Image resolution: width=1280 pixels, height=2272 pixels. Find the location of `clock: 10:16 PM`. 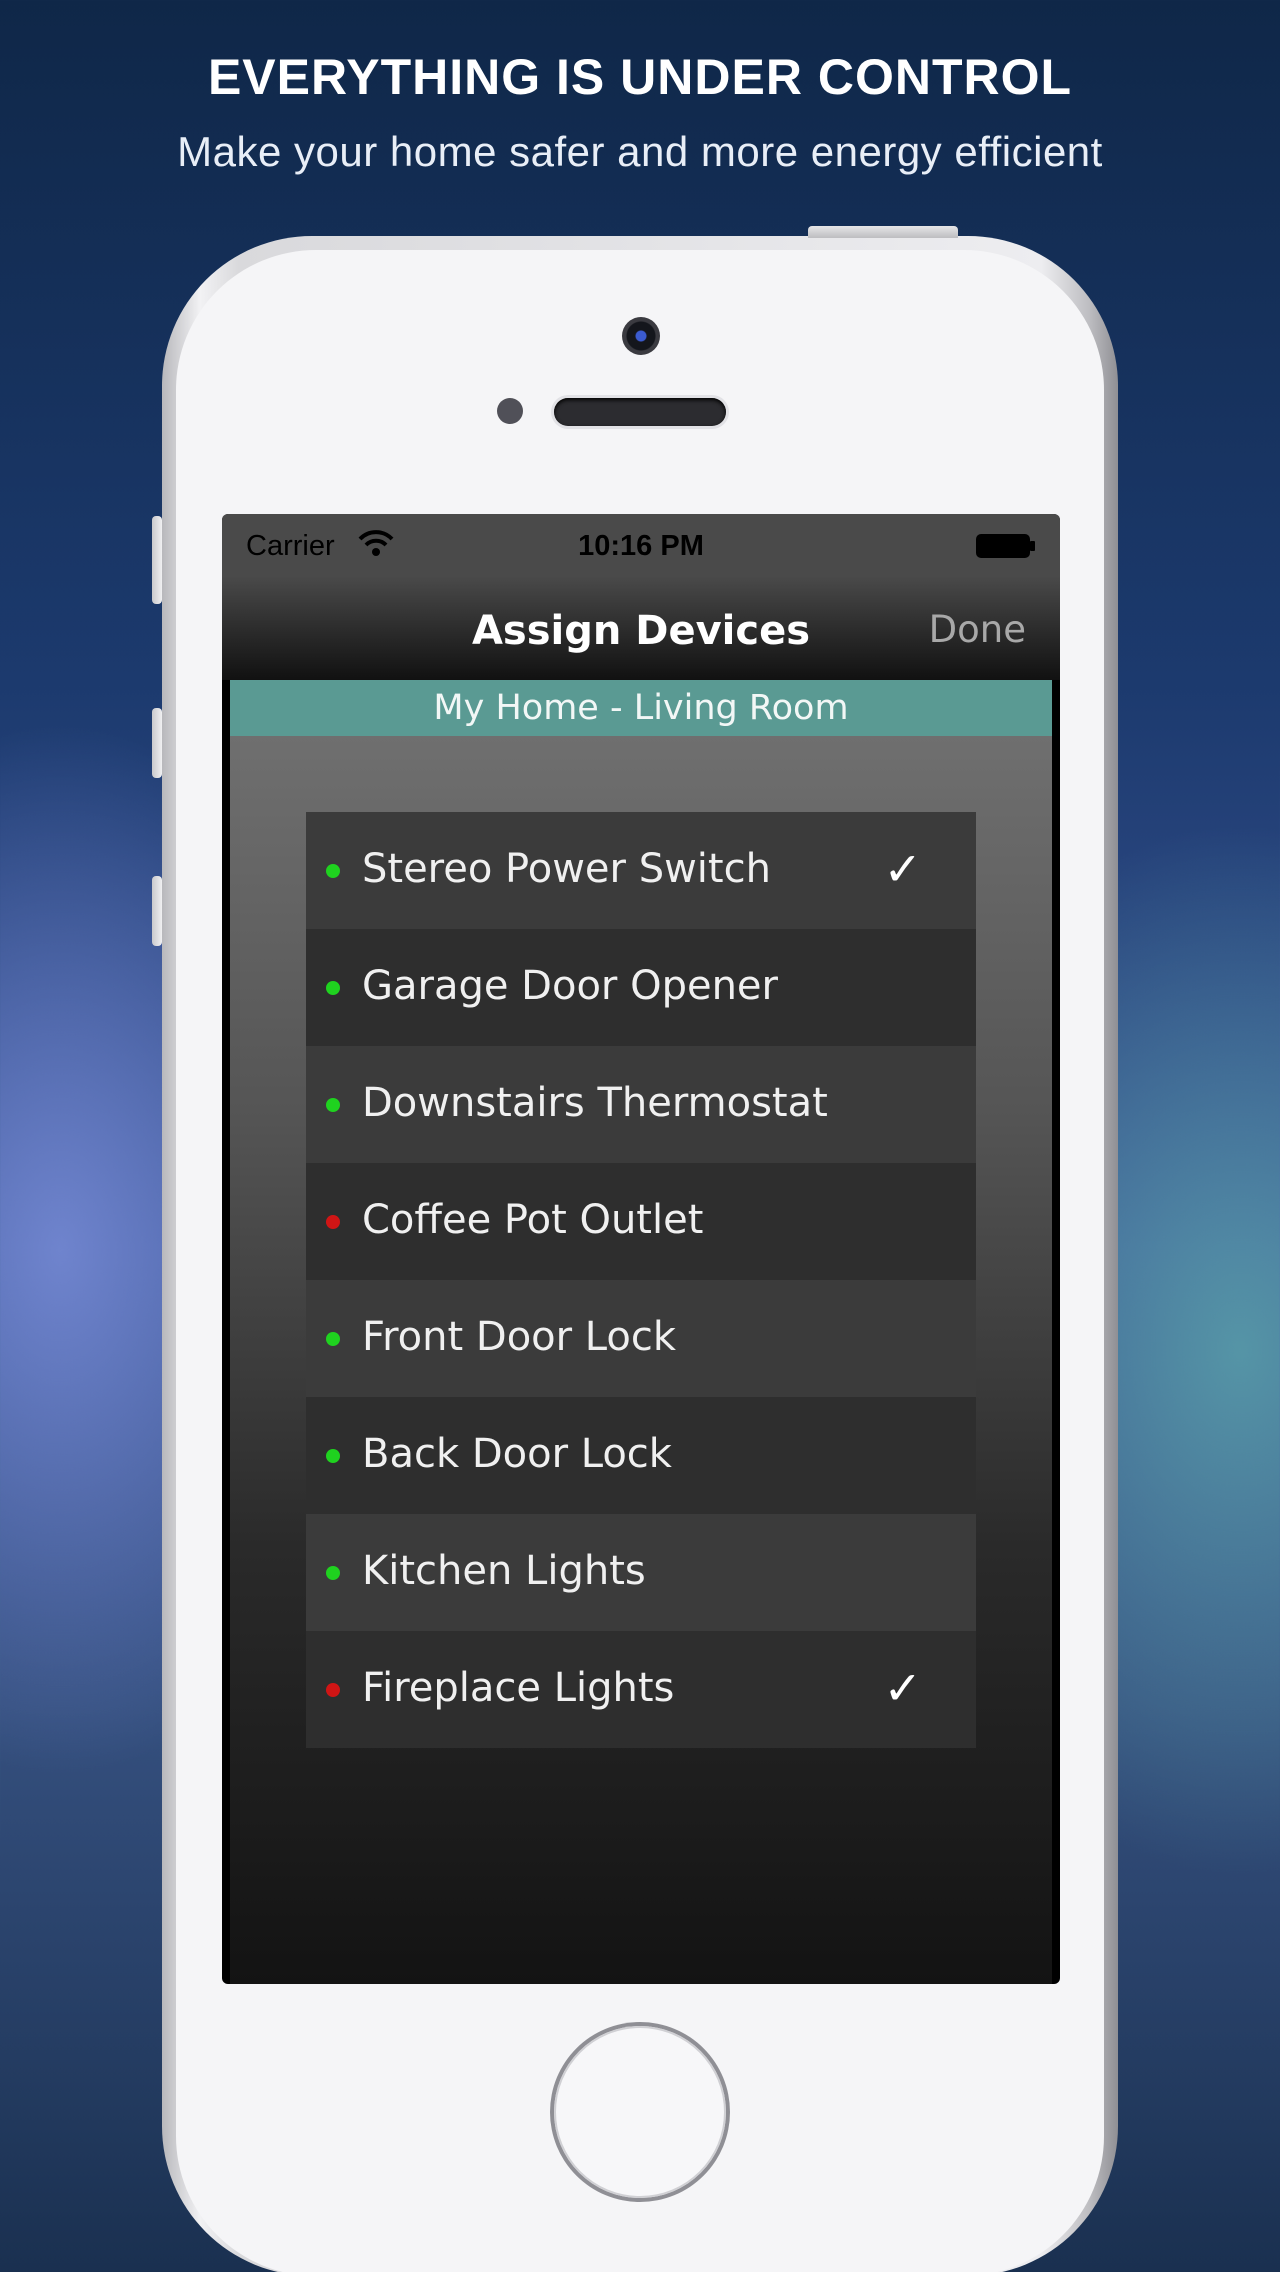

clock: 10:16 PM is located at coordinates (641, 546).